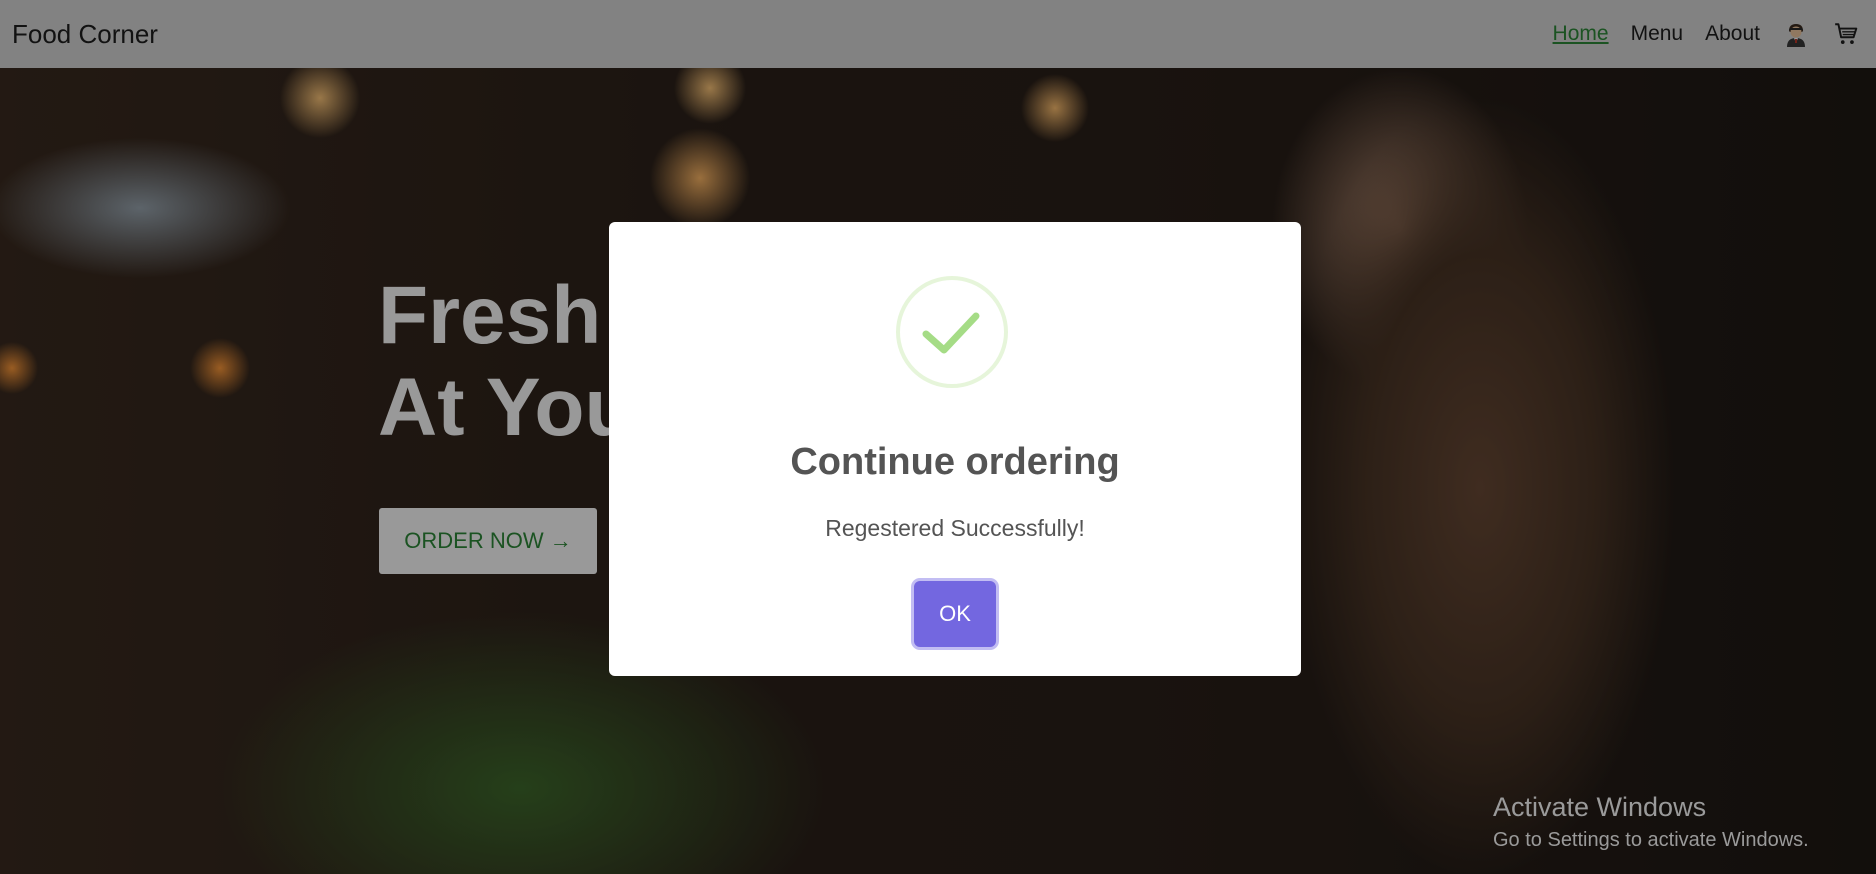 Image resolution: width=1876 pixels, height=874 pixels. Describe the element at coordinates (955, 462) in the screenshot. I see `dialog-title: Continue ordering` at that location.